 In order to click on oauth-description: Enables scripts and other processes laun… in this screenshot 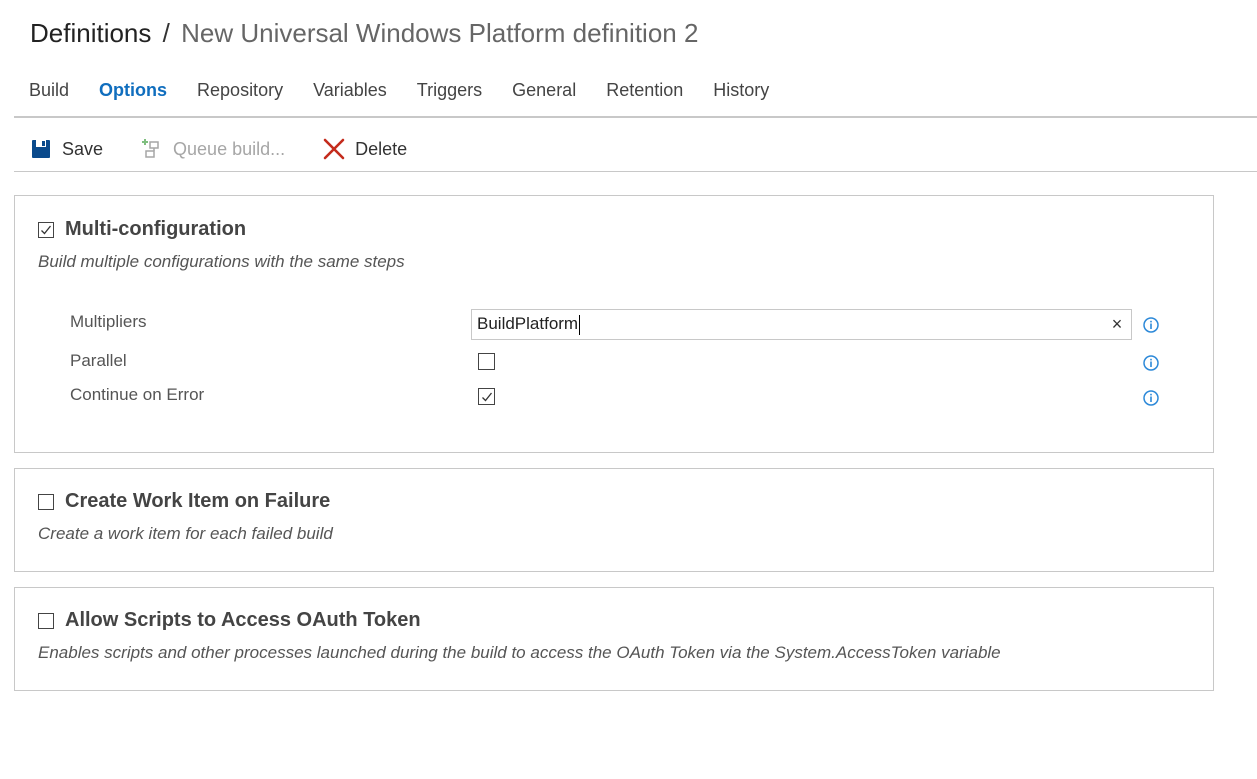, I will do `click(519, 652)`.